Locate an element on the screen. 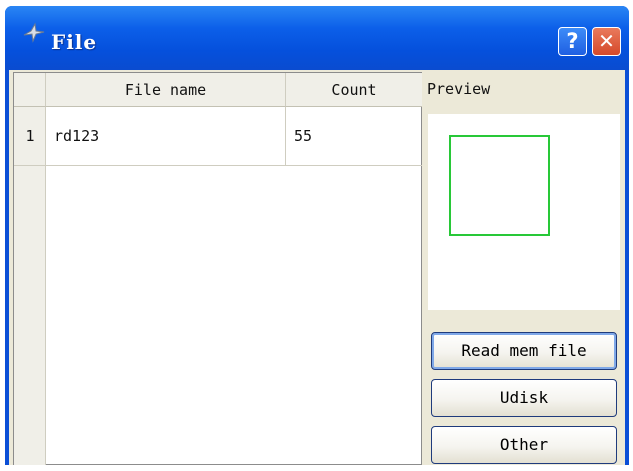  column-header-count: Count is located at coordinates (354, 90).